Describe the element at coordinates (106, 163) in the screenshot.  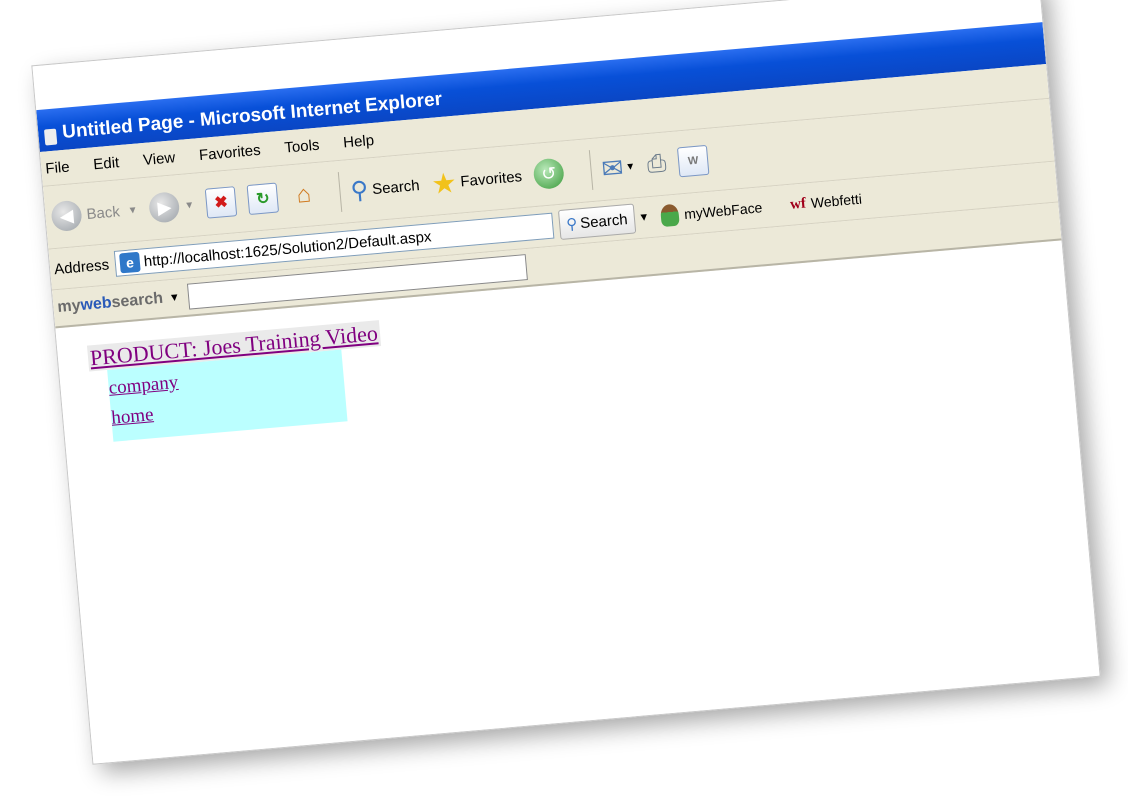
I see `menu-edit: Edit` at that location.